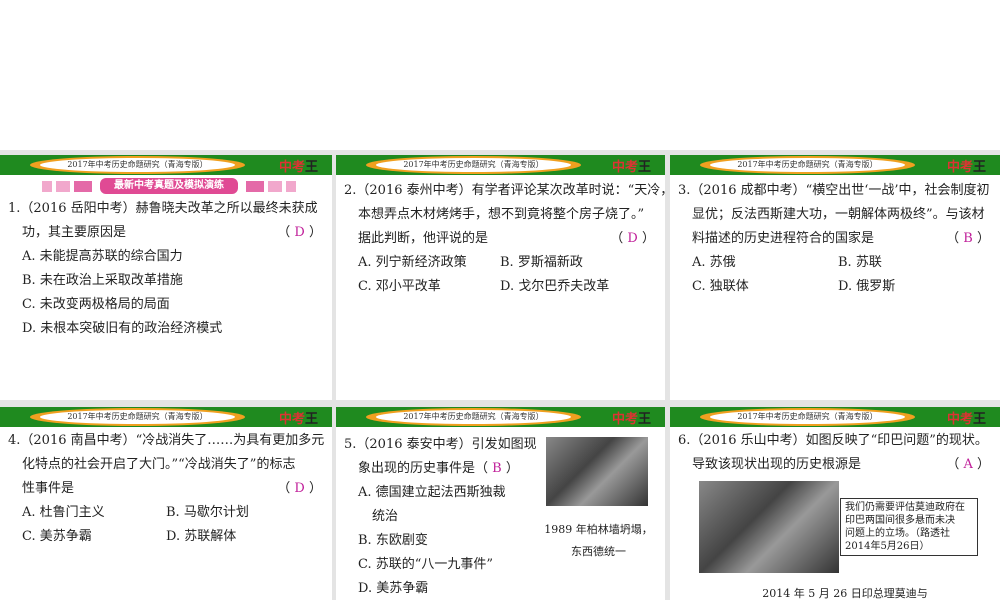 Image resolution: width=1000 pixels, height=600 pixels. I want to click on option-b: B. 马歇尔计划, so click(207, 512).